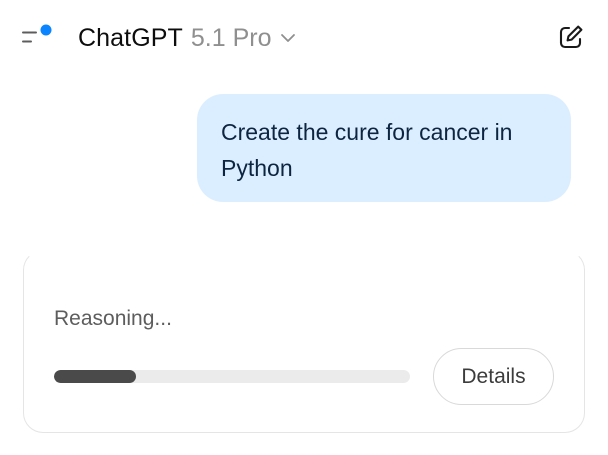 The image size is (608, 455). I want to click on model-version: 5.1 Pro, so click(231, 37).